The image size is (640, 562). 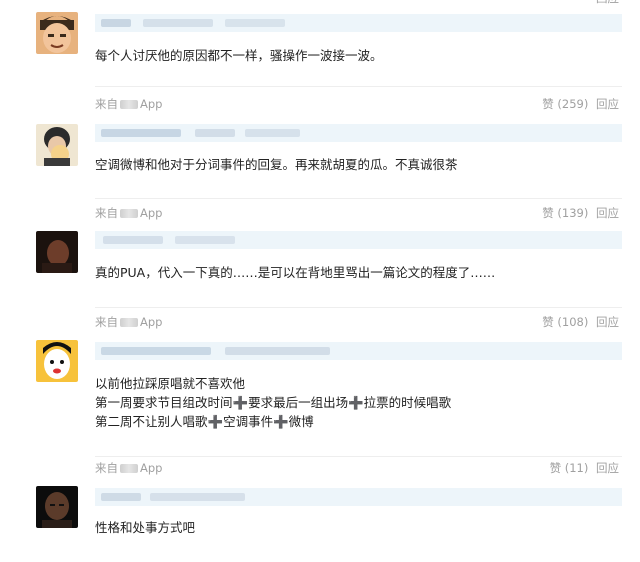 What do you see at coordinates (276, 164) in the screenshot?
I see `comment-text: 空调微博和他对于分词事件的回复。再来就胡夏的瓜。不真诚很茶` at bounding box center [276, 164].